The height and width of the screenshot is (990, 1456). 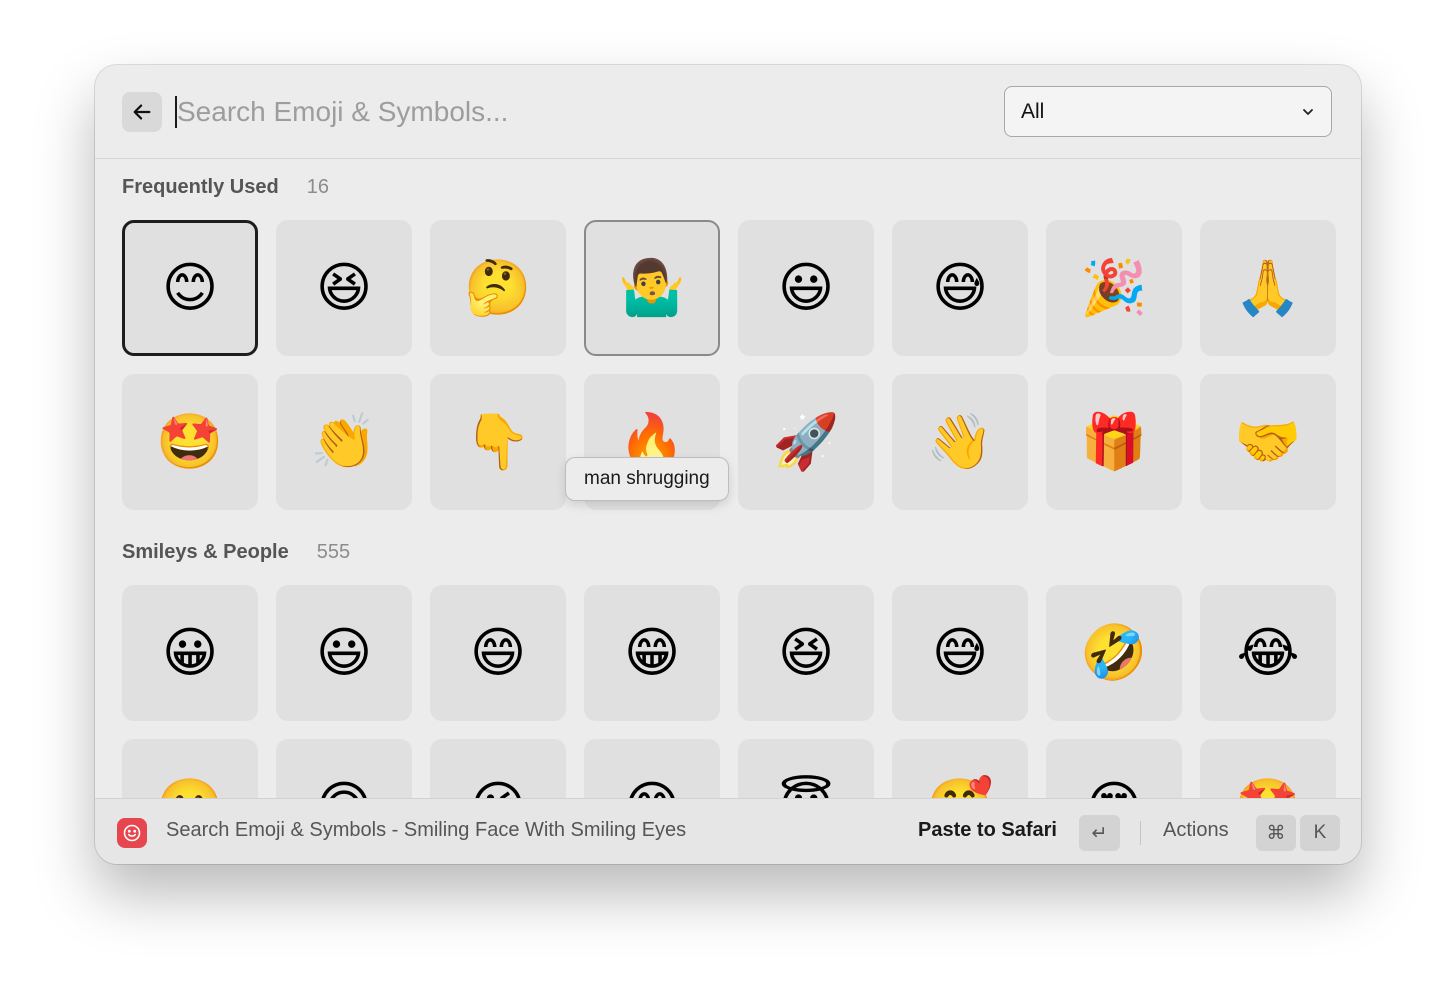 I want to click on emoji-cell: 👇, so click(x=498, y=442).